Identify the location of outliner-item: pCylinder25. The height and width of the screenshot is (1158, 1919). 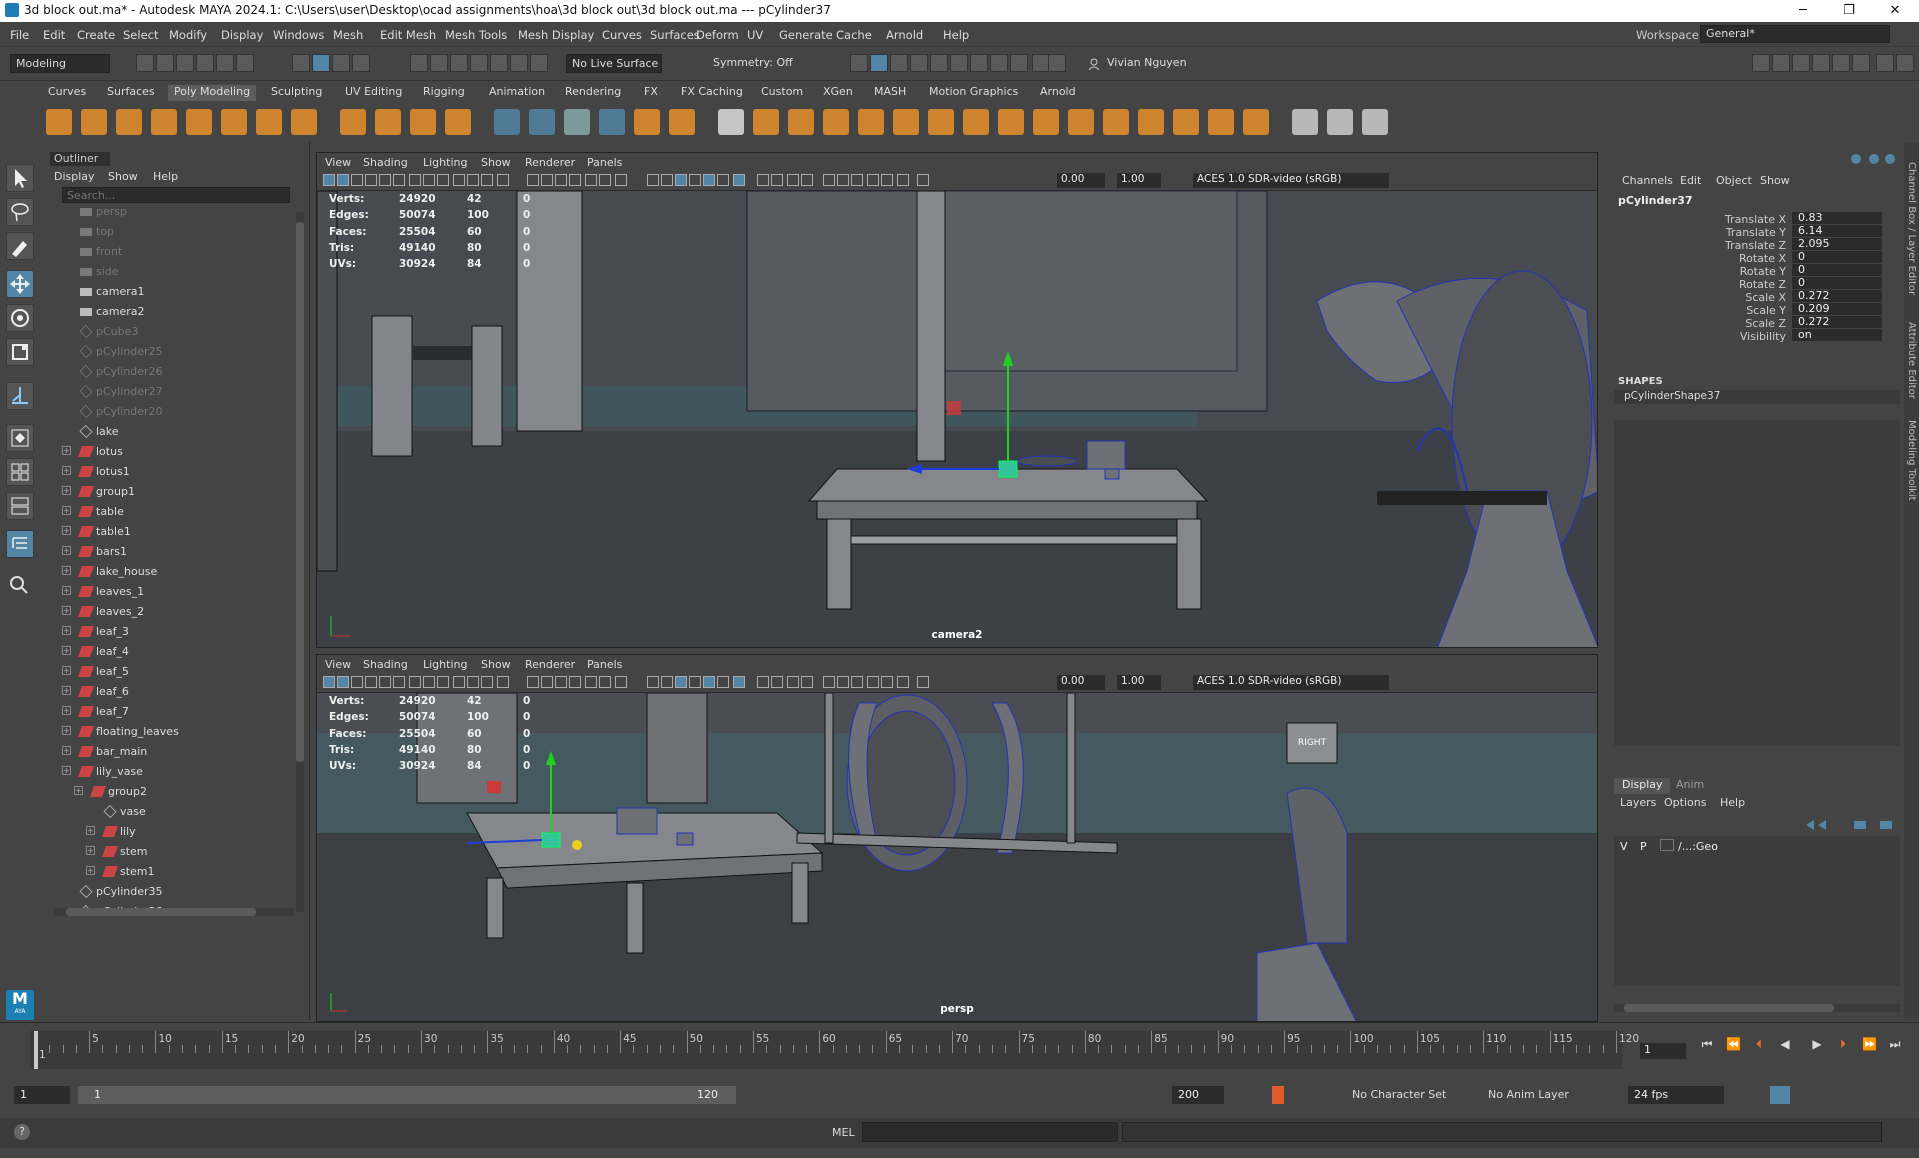
(173, 352).